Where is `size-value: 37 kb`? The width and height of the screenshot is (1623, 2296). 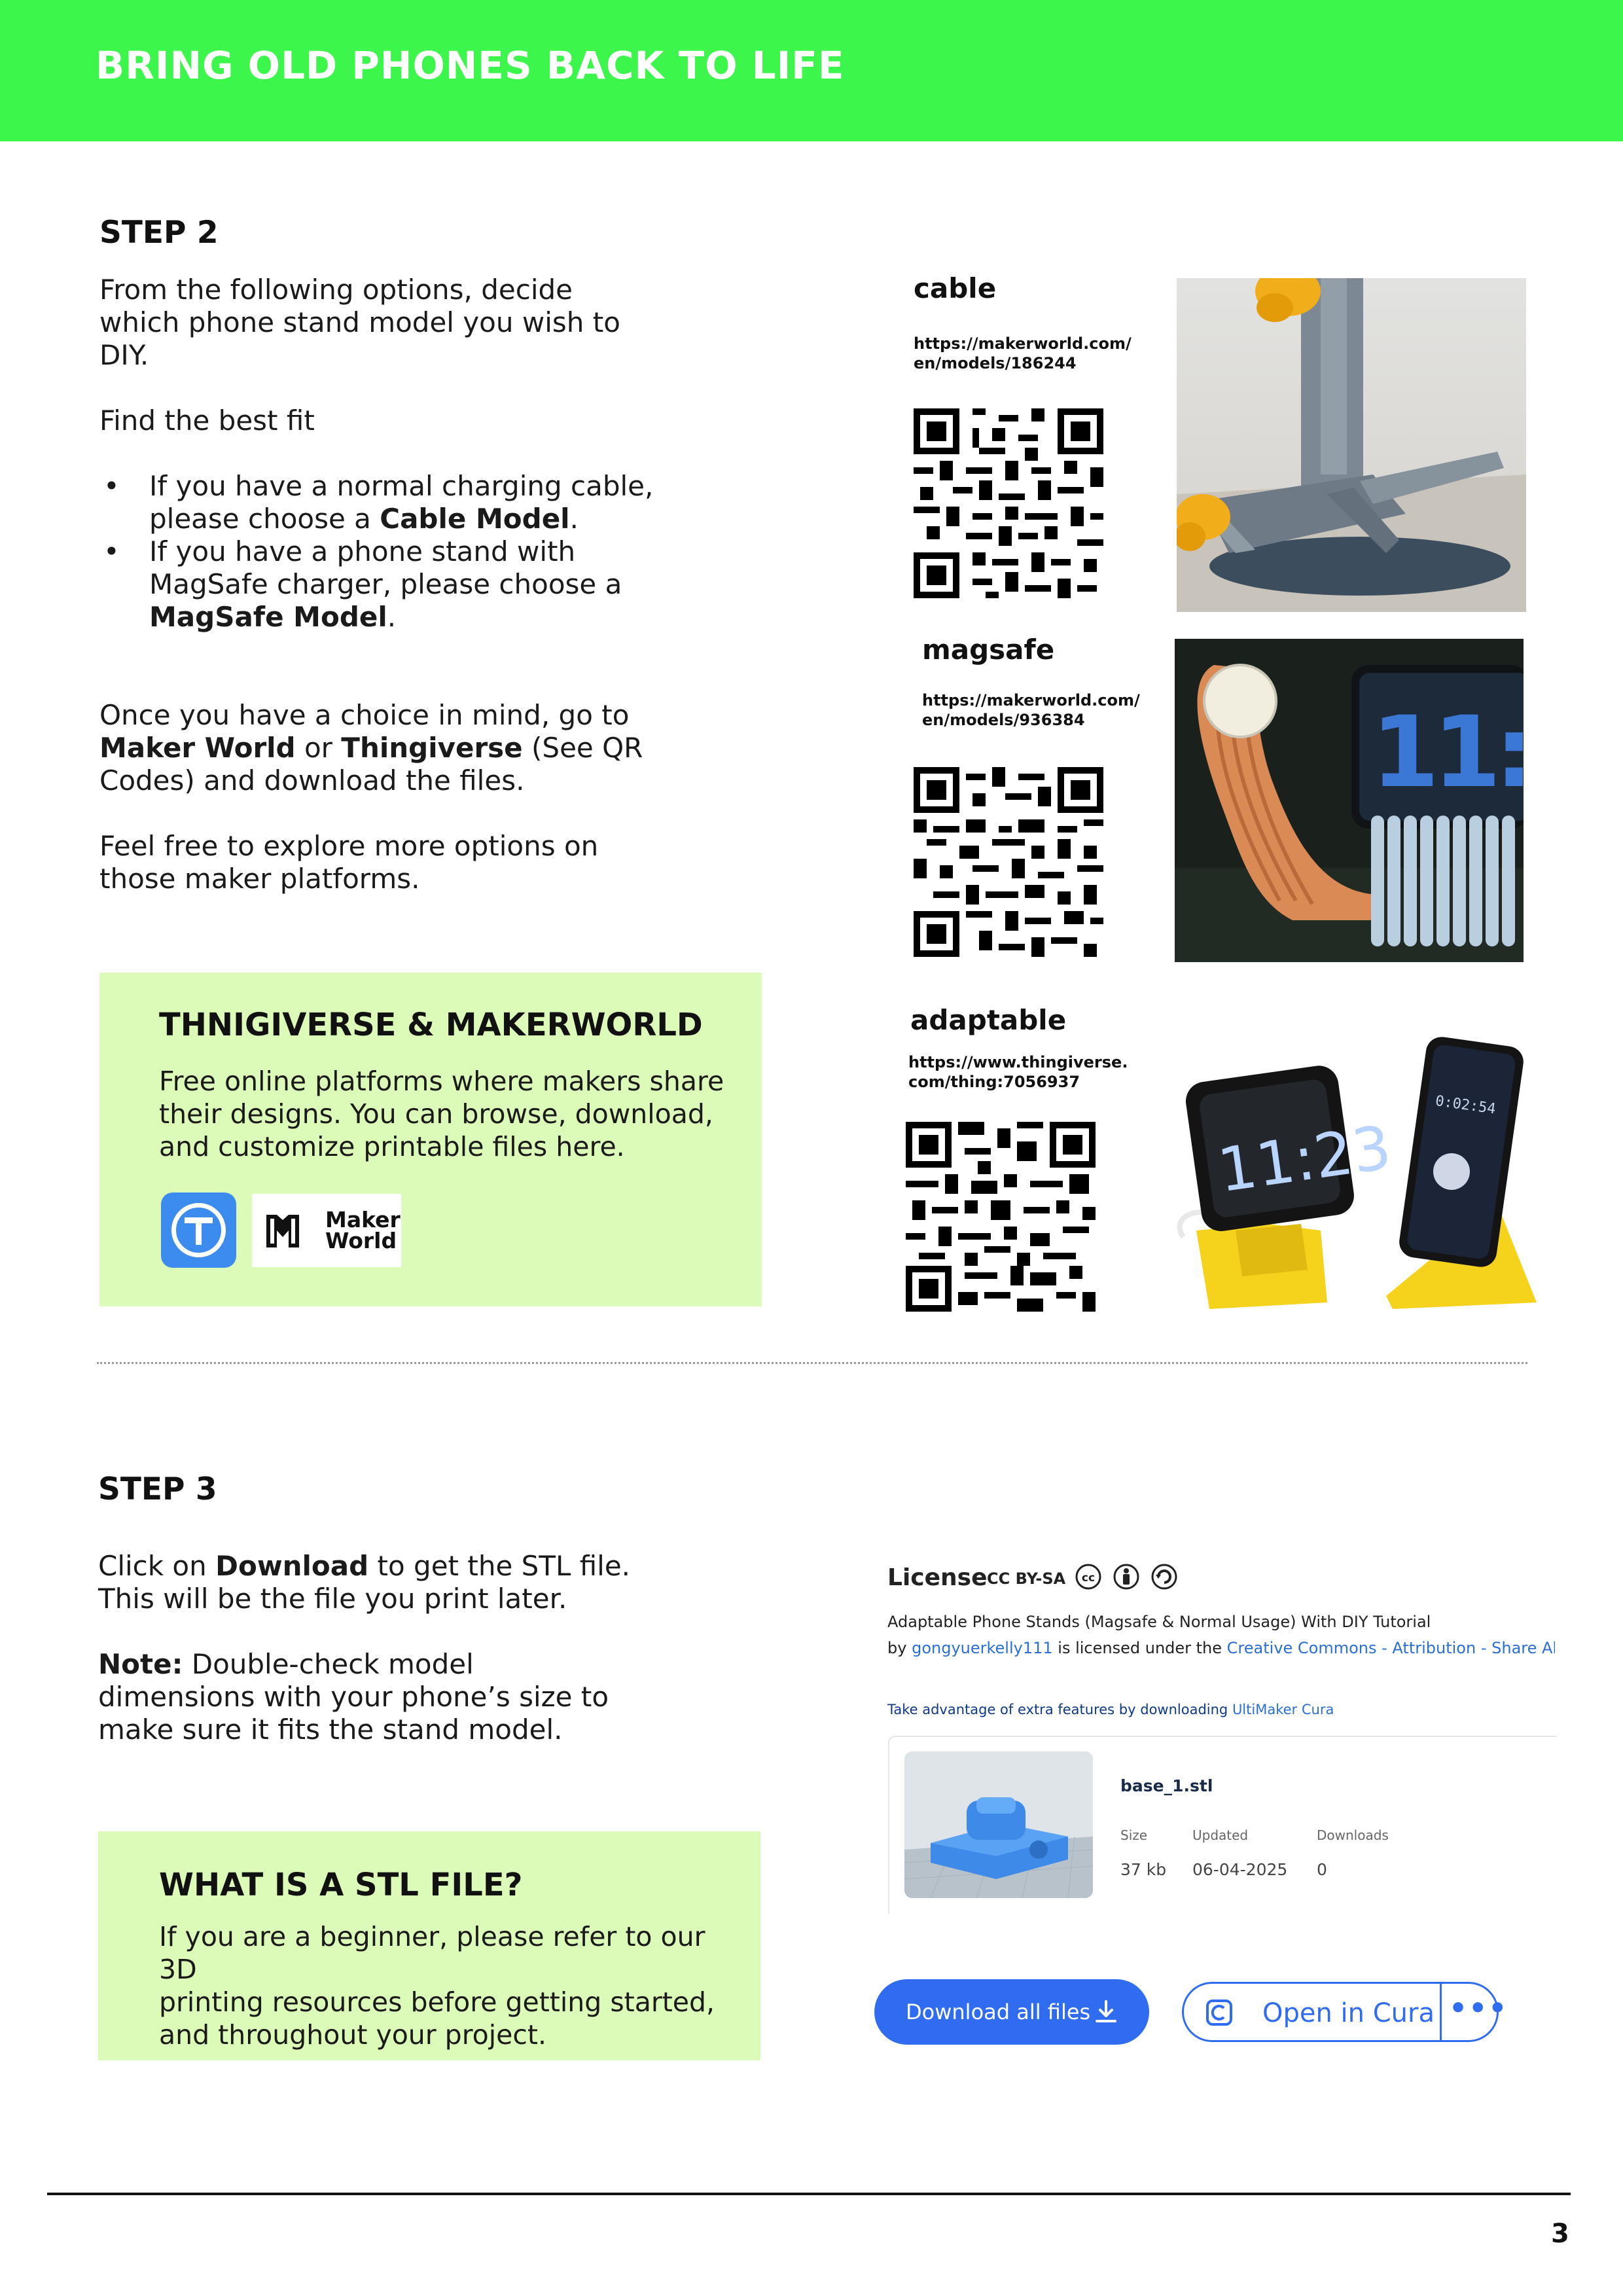 size-value: 37 kb is located at coordinates (1144, 1869).